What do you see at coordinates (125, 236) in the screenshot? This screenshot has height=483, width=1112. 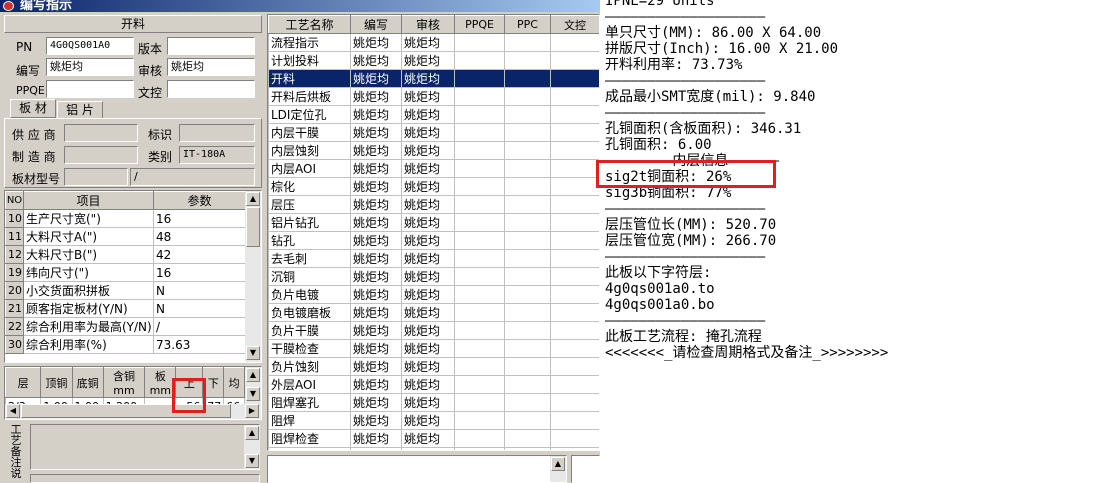 I see `table-row: 11 大料尺寸A(") 48` at bounding box center [125, 236].